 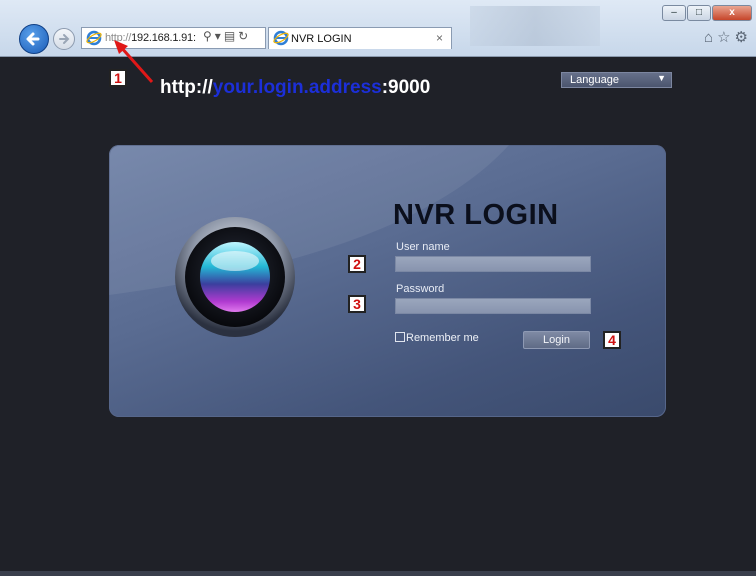 I want to click on password-label: Password, so click(x=420, y=289).